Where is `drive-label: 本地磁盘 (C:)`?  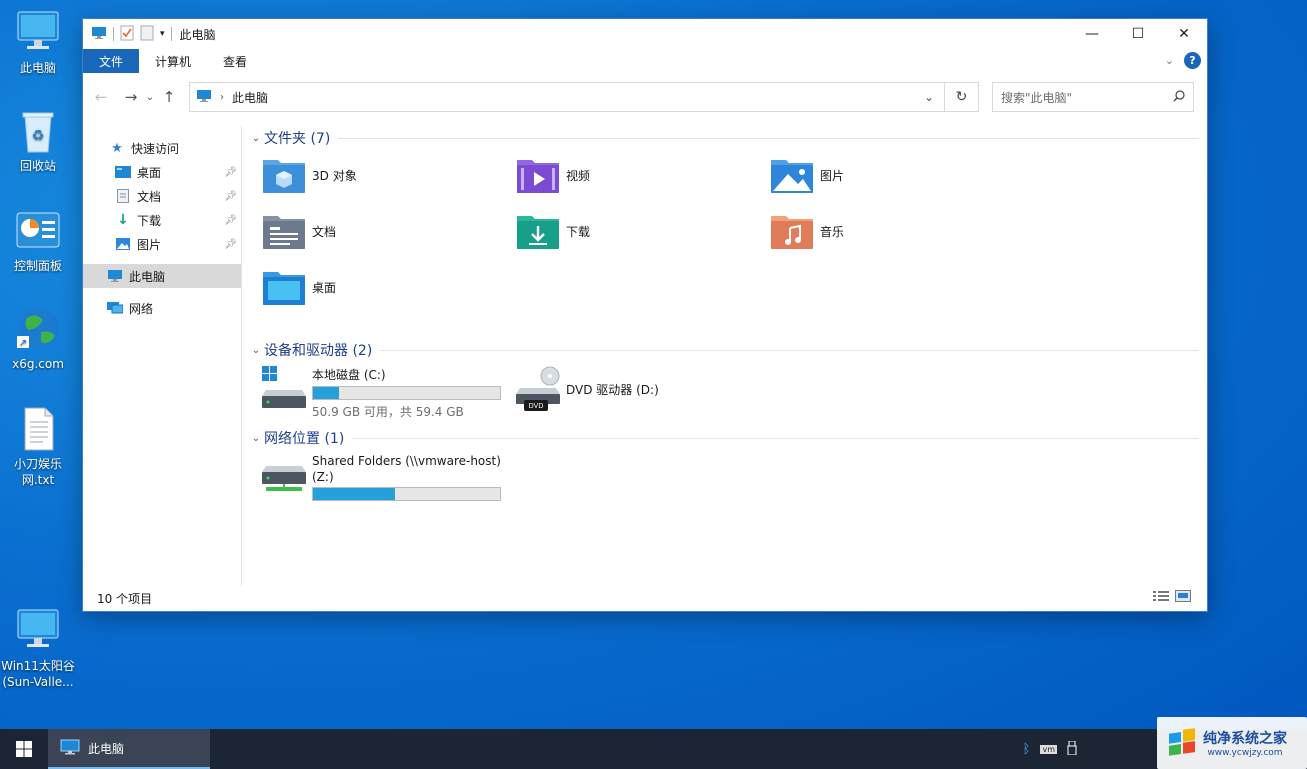
drive-label: 本地磁盘 (C:) is located at coordinates (349, 375).